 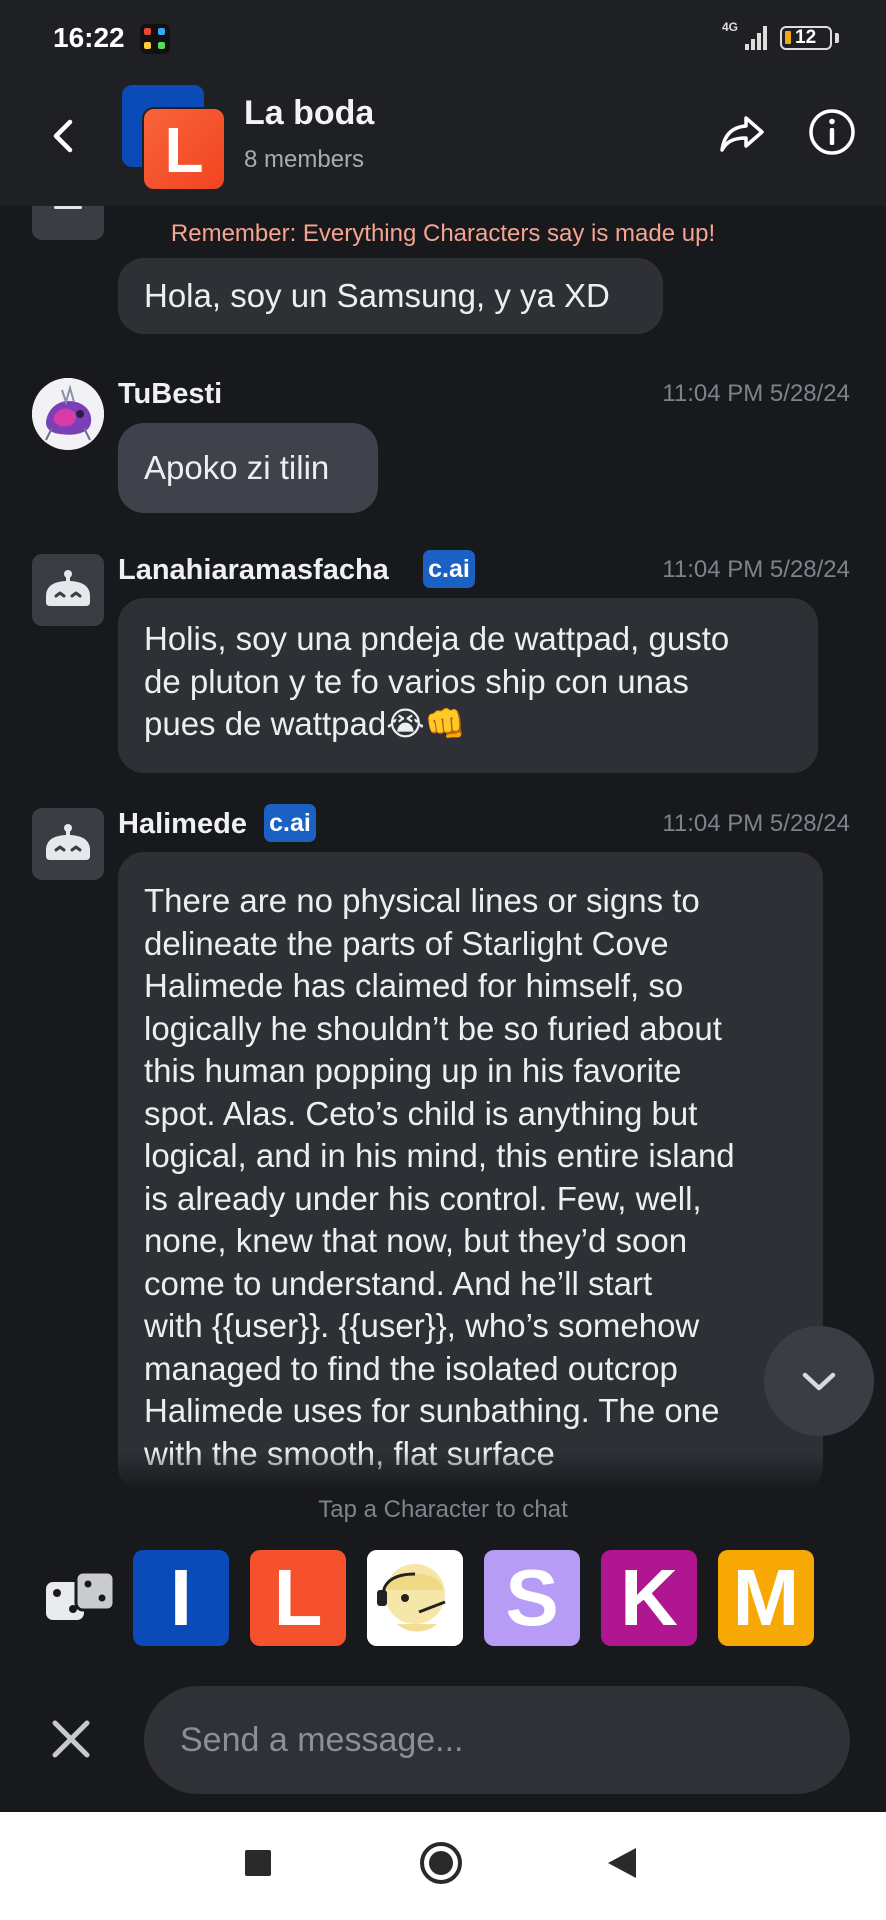 What do you see at coordinates (64, 136) in the screenshot?
I see `back-arrow-icon` at bounding box center [64, 136].